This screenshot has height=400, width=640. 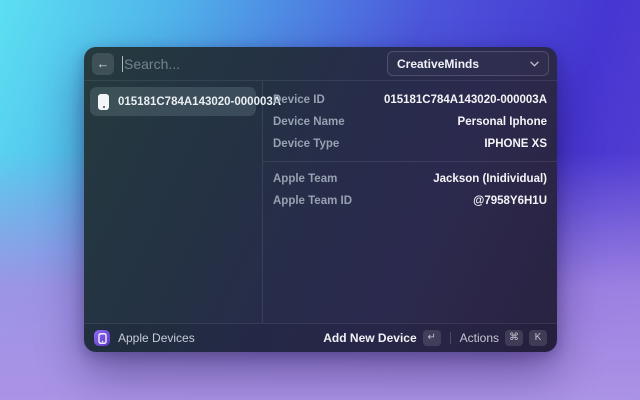 I want to click on add-new-device-button: Add New Device, so click(x=369, y=338).